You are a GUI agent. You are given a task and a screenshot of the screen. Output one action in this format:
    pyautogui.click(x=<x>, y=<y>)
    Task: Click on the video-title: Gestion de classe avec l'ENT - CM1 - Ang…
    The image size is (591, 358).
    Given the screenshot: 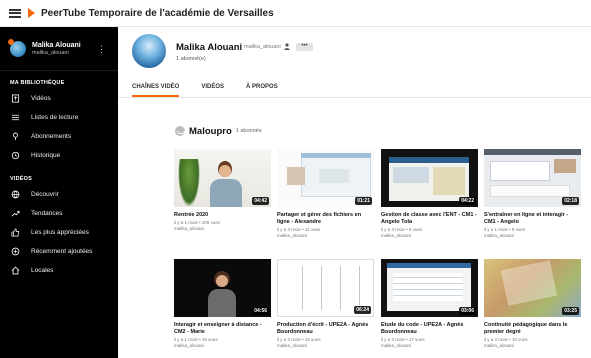 What is the action you would take?
    pyautogui.click(x=429, y=219)
    